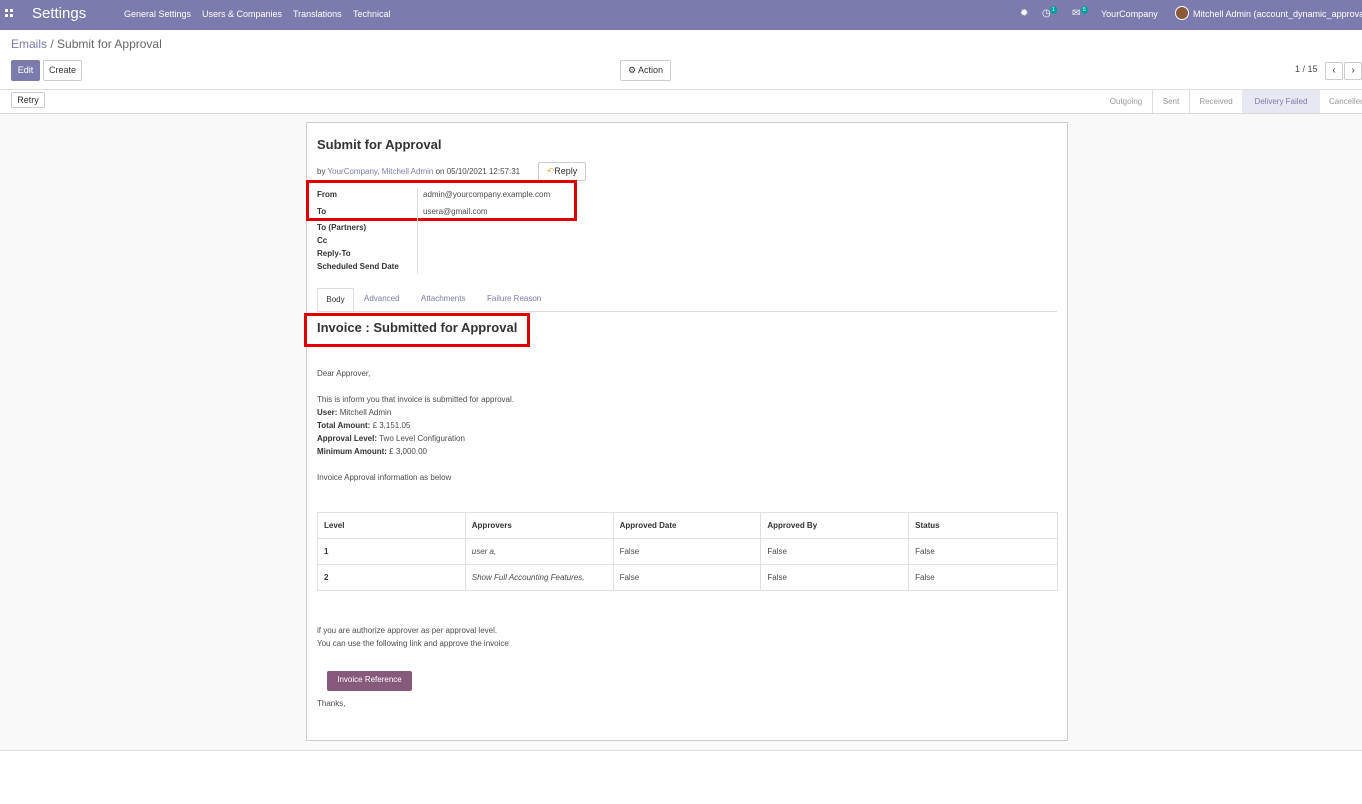 The width and height of the screenshot is (1362, 804). I want to click on scheduled-send-date-label: Scheduled Send Date, so click(358, 266).